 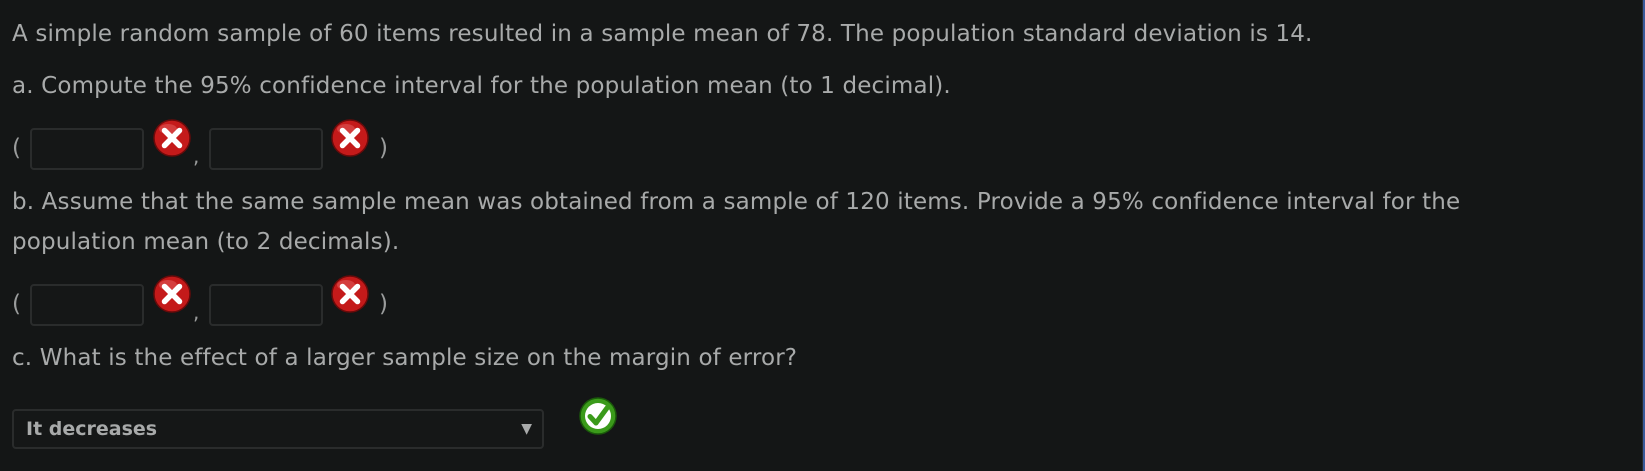 What do you see at coordinates (598, 416) in the screenshot?
I see `correct-icon` at bounding box center [598, 416].